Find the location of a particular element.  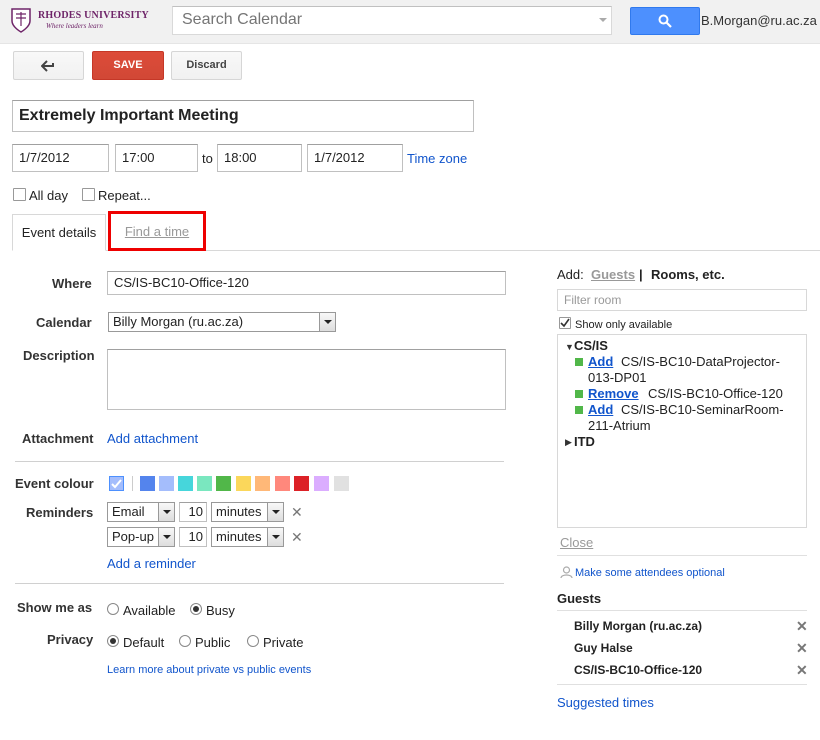

search-options-icon is located at coordinates (603, 20).